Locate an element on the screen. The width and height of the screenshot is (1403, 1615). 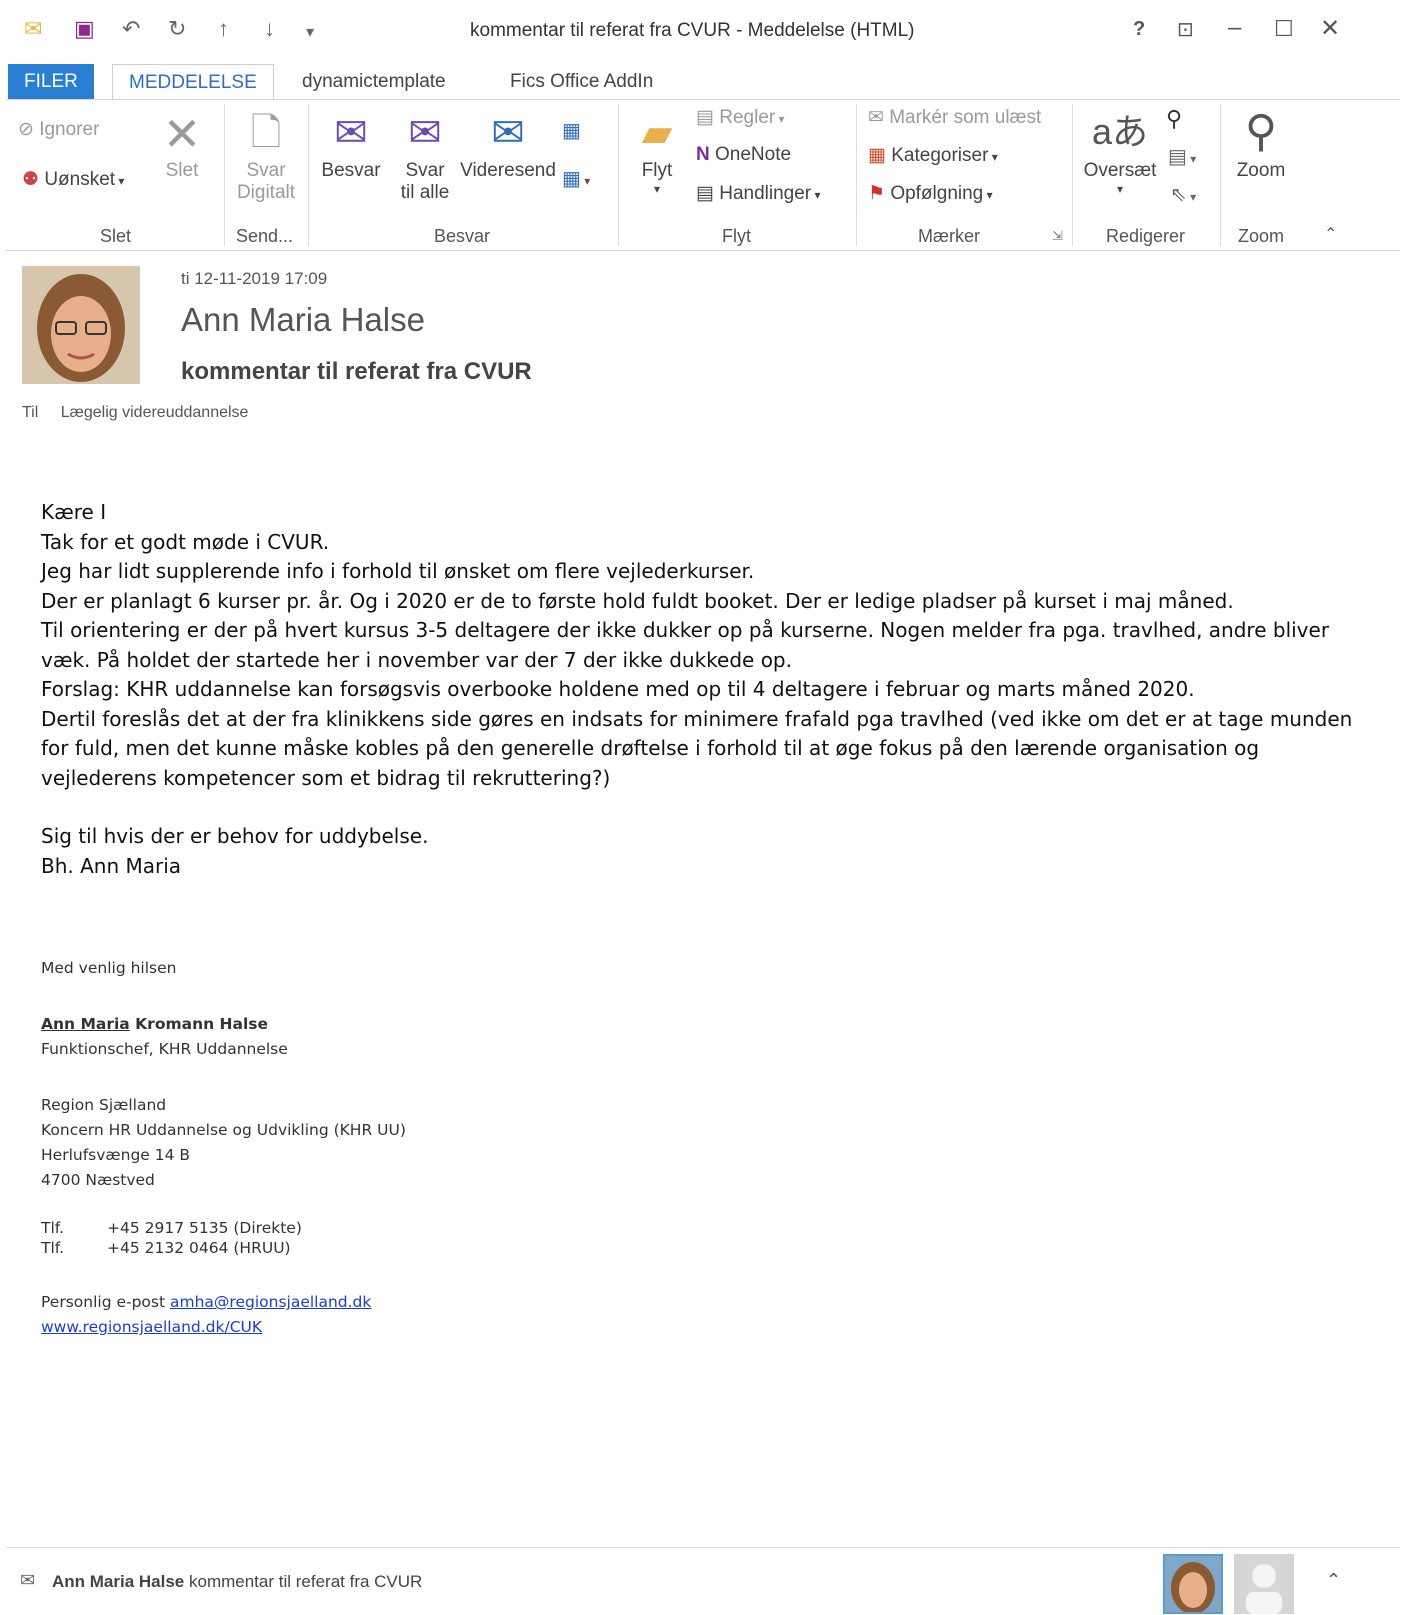
videresend-button: ✉ Videresend is located at coordinates (508, 144).